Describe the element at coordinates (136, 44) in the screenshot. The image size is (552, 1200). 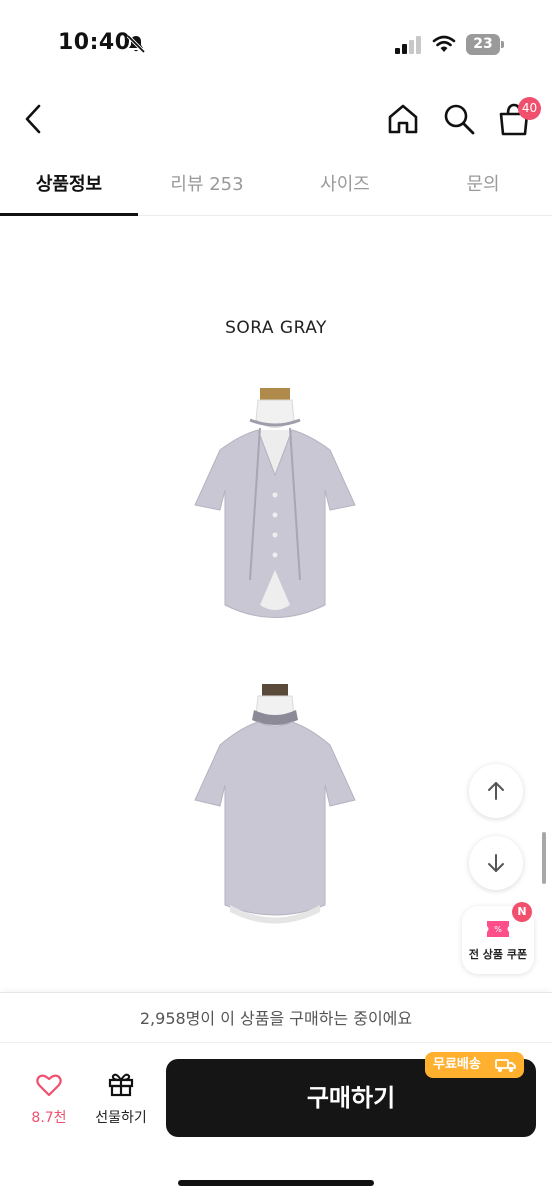
I see `bell-off-icon` at that location.